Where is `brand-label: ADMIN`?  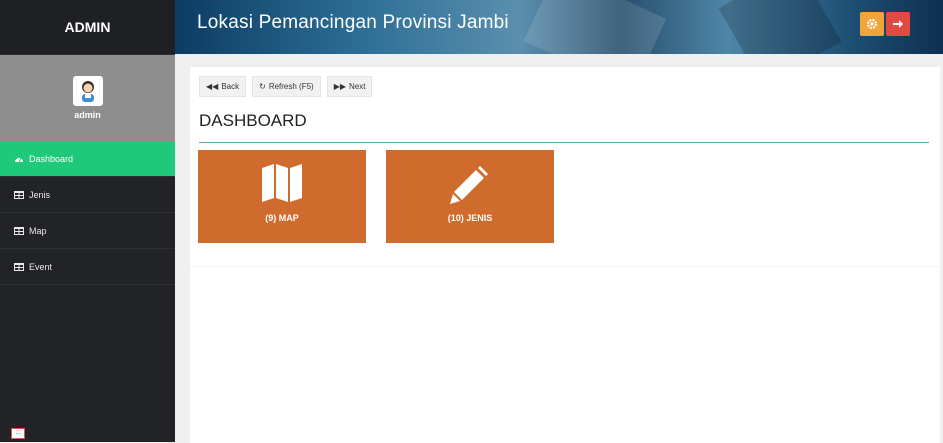 brand-label: ADMIN is located at coordinates (87, 27).